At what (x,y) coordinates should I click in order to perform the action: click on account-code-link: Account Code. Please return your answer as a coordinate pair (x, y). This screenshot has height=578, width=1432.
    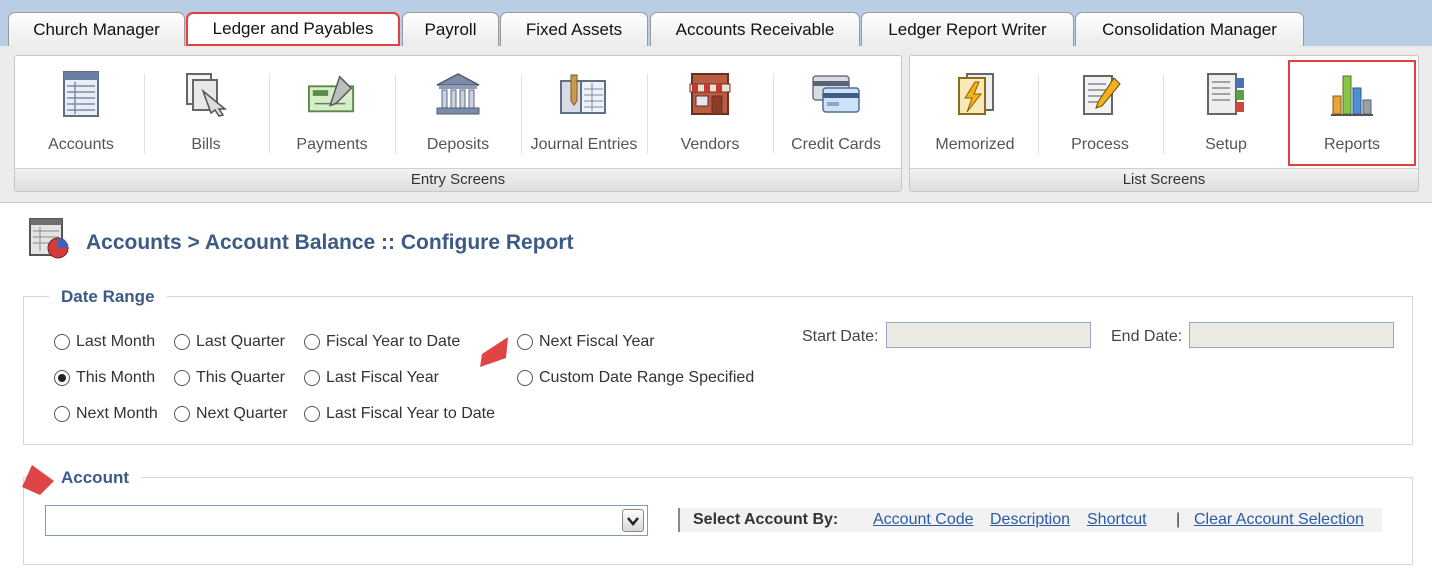
    Looking at the image, I should click on (923, 520).